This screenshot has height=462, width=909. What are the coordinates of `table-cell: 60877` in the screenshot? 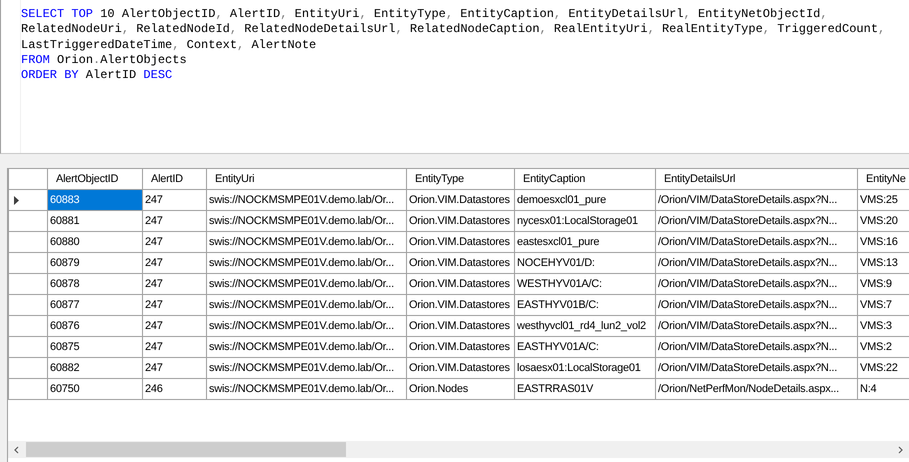 It's located at (95, 305).